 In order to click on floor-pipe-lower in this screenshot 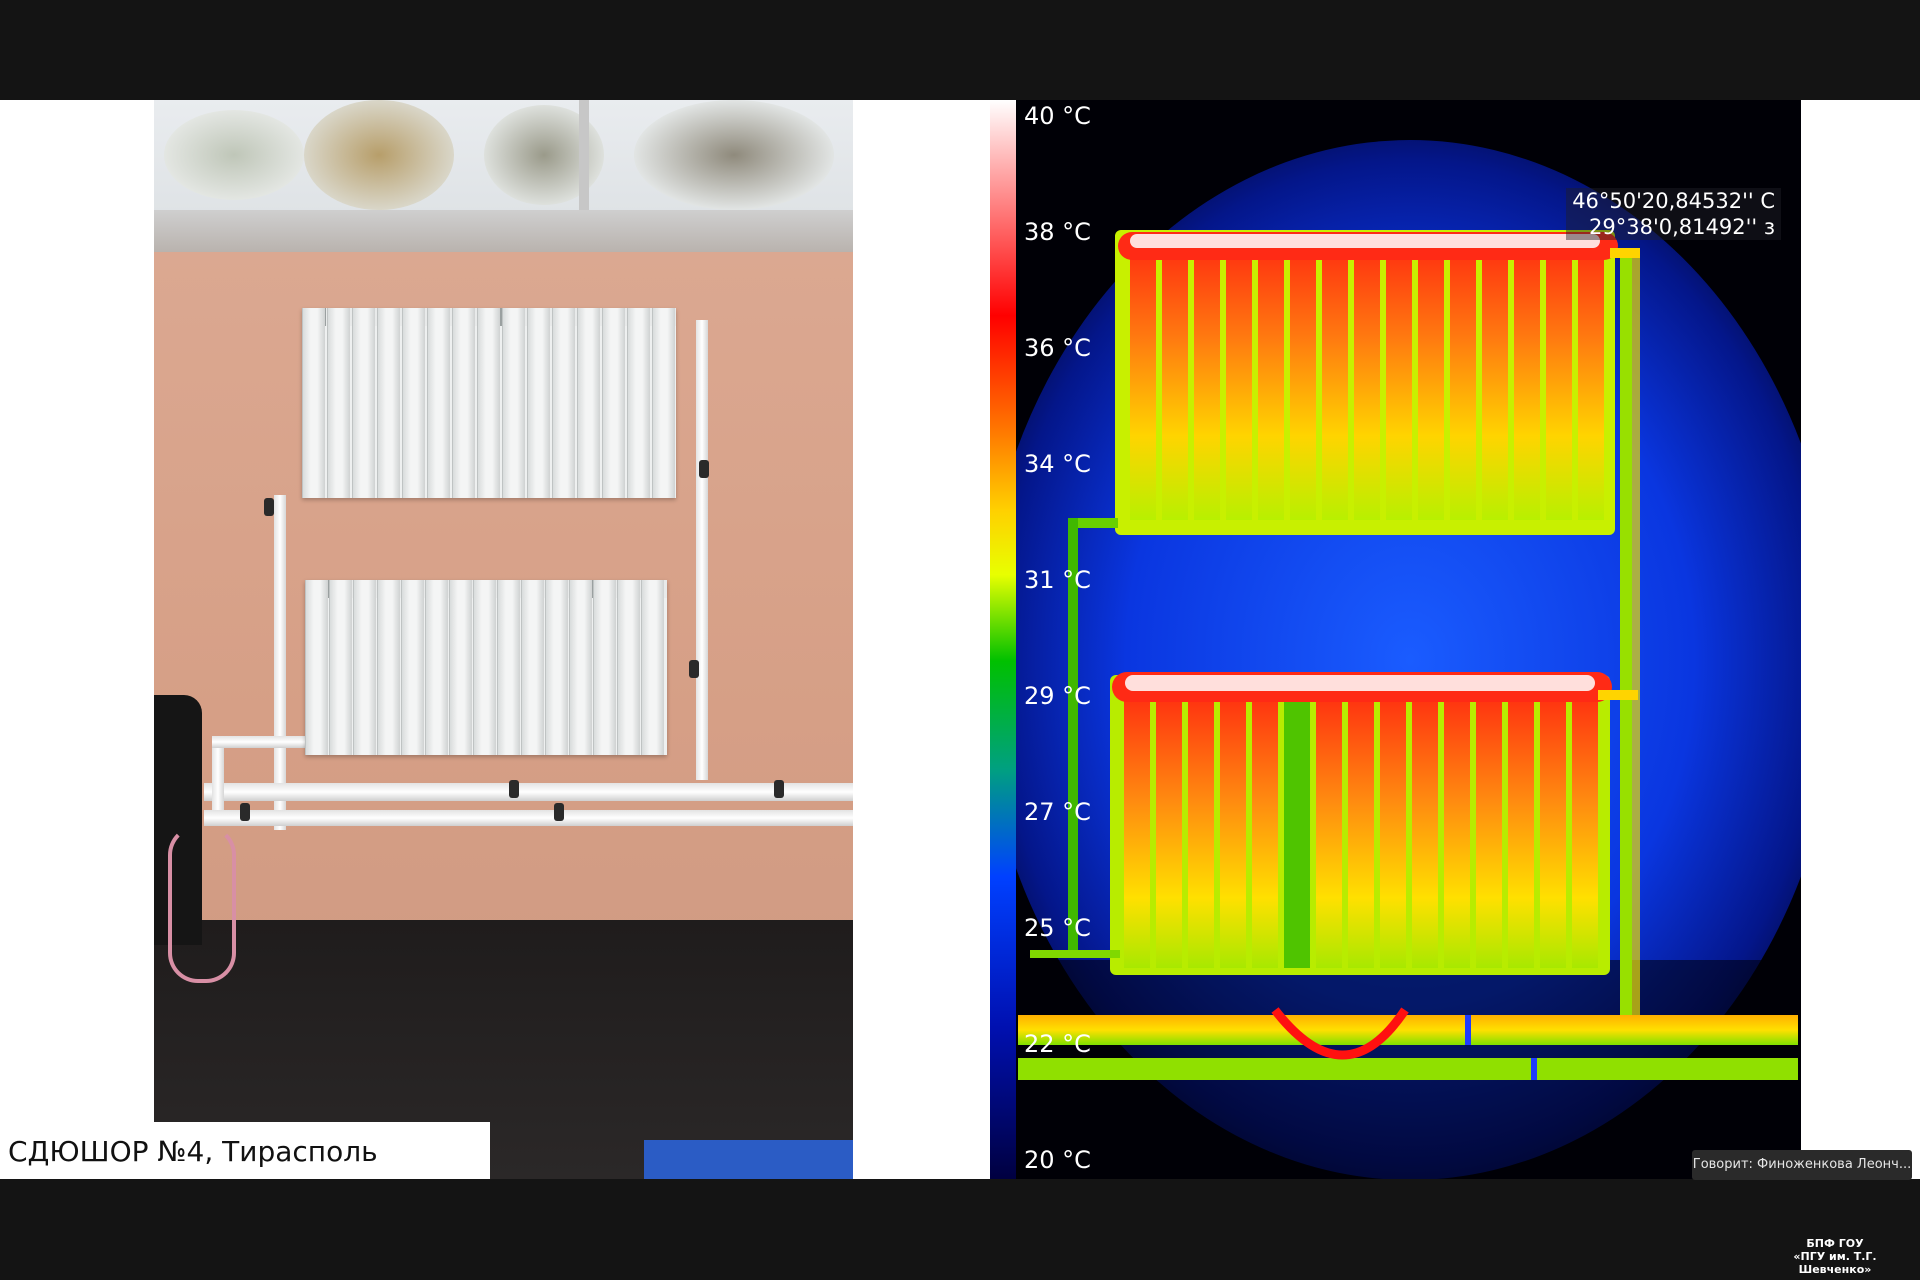, I will do `click(528, 818)`.